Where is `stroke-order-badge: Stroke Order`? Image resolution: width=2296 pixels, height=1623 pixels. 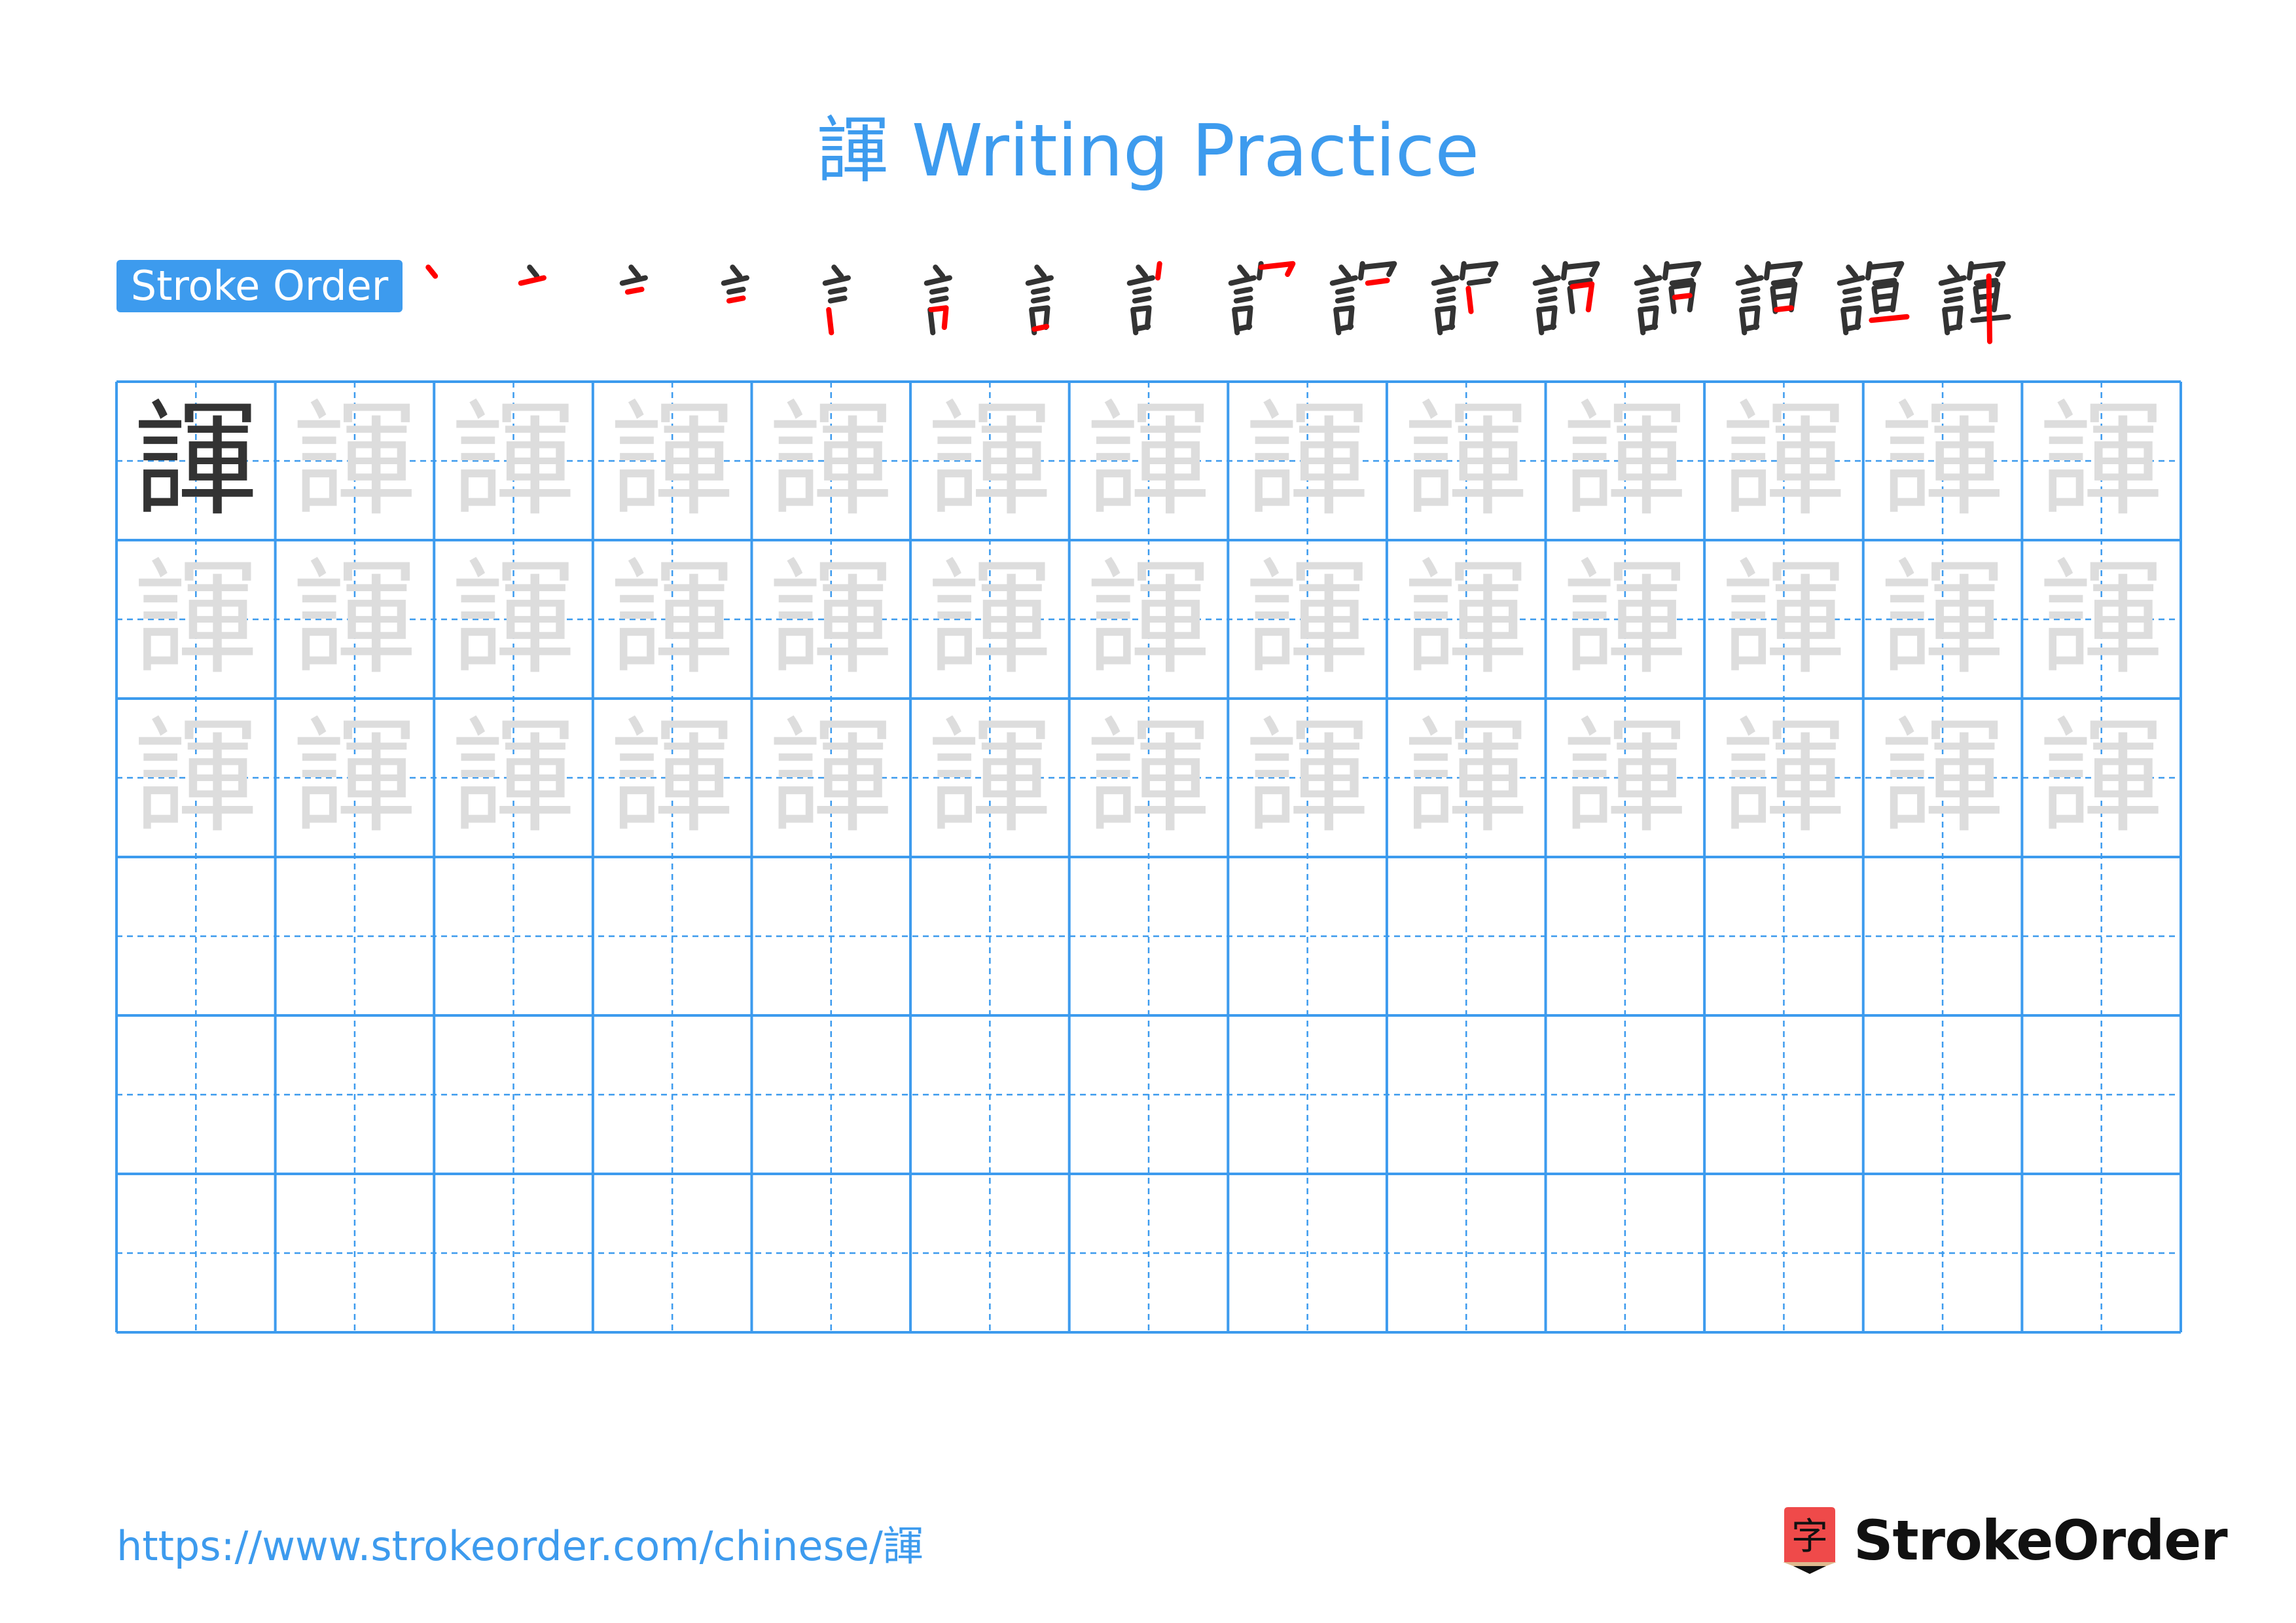
stroke-order-badge: Stroke Order is located at coordinates (260, 286).